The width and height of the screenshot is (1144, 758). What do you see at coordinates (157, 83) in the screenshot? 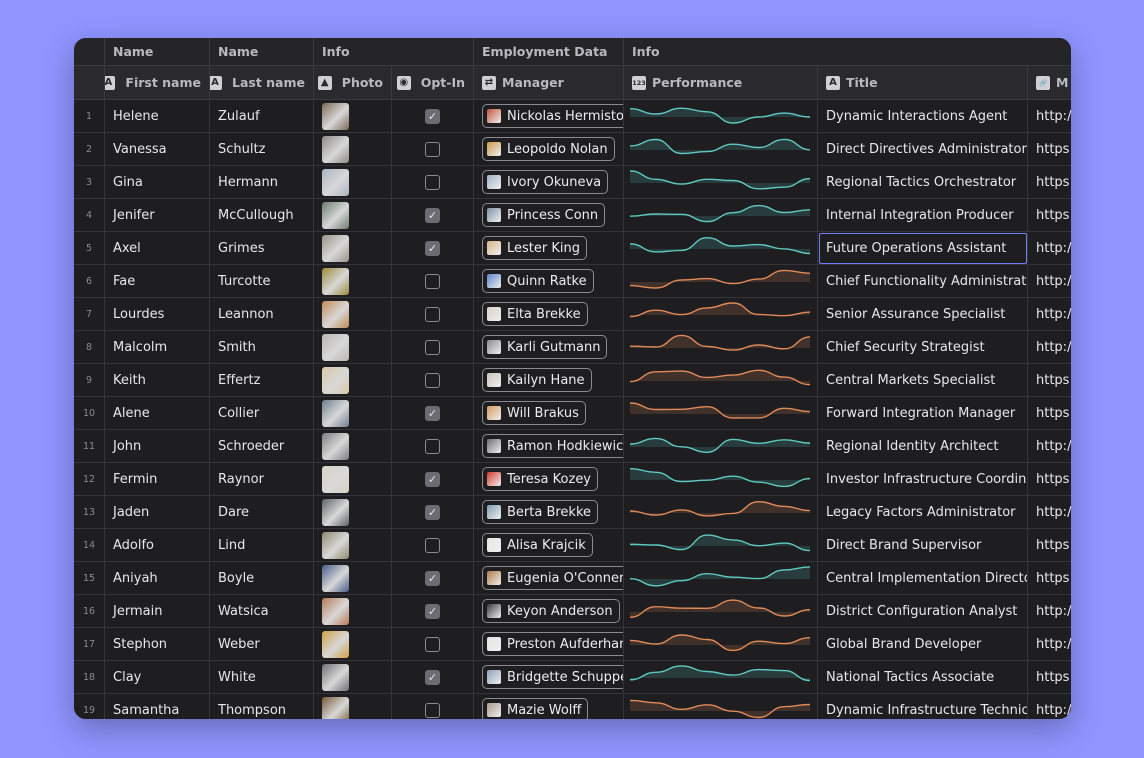
I see `column-header-first-name: A First name` at bounding box center [157, 83].